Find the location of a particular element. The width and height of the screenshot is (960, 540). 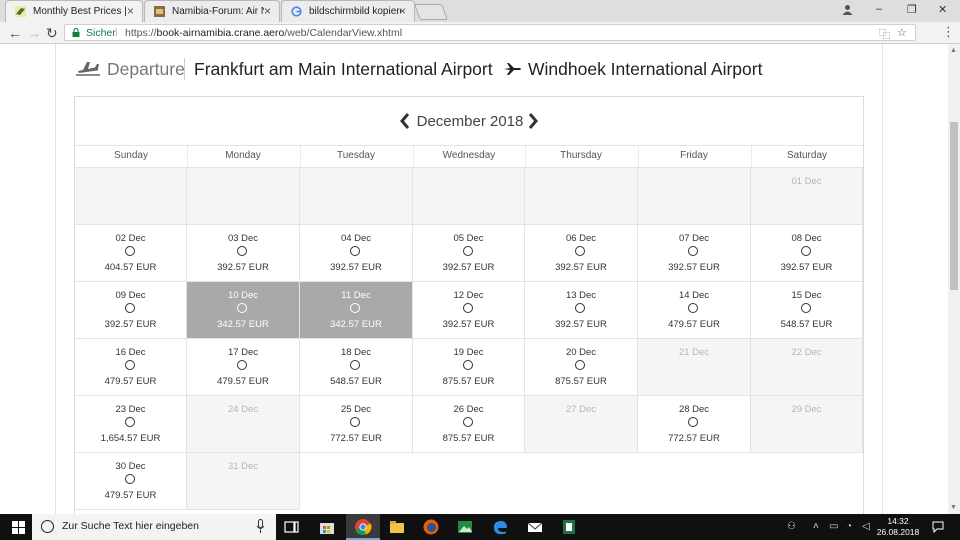

calendar-day: 23 Dec 1,654.57 EUR is located at coordinates (131, 424).